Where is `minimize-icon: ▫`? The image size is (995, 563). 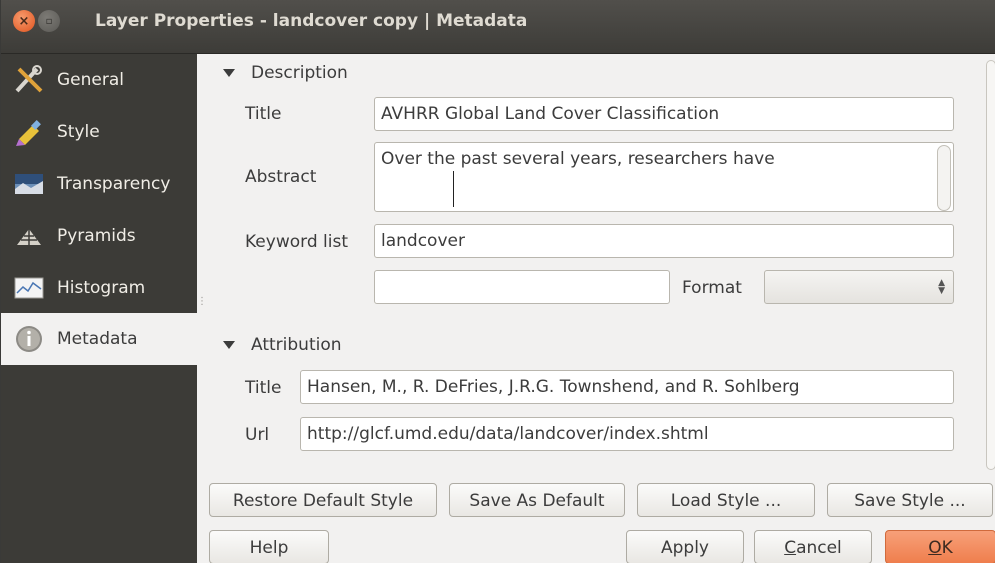 minimize-icon: ▫ is located at coordinates (49, 21).